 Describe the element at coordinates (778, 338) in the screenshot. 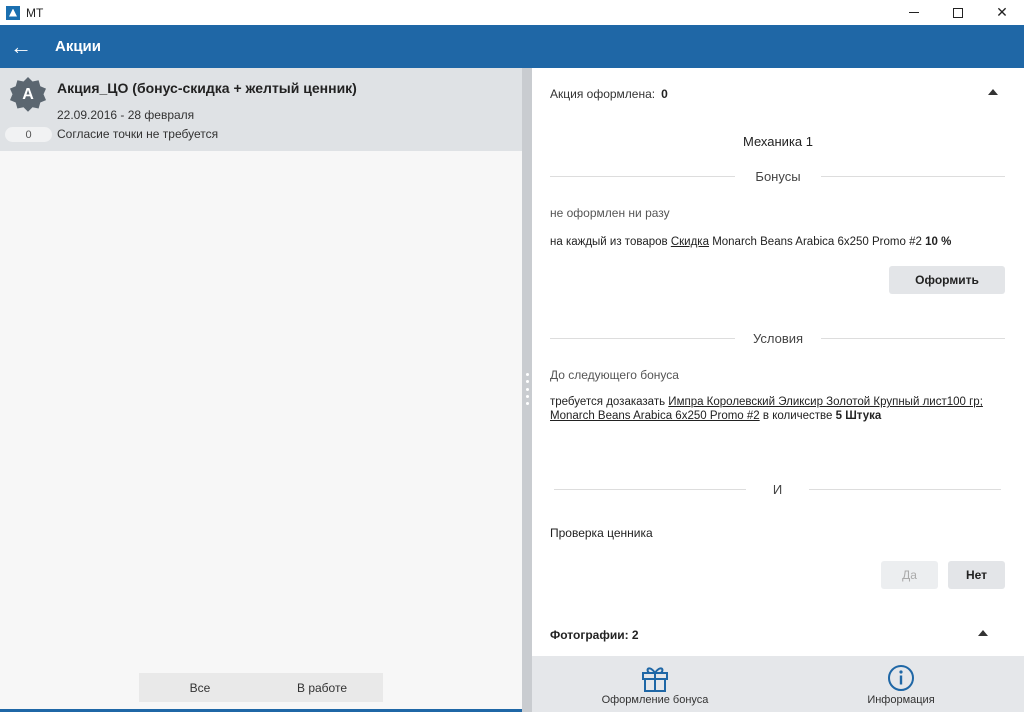

I see `conditions-section-title: Условия` at that location.